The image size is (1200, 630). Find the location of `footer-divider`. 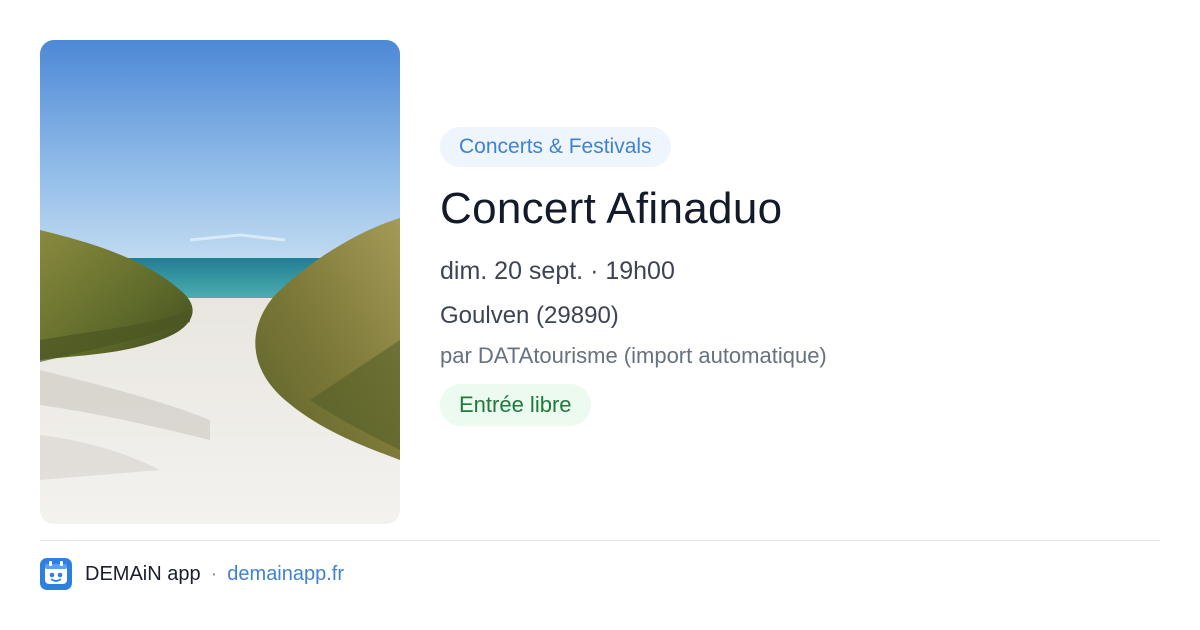

footer-divider is located at coordinates (600, 540).